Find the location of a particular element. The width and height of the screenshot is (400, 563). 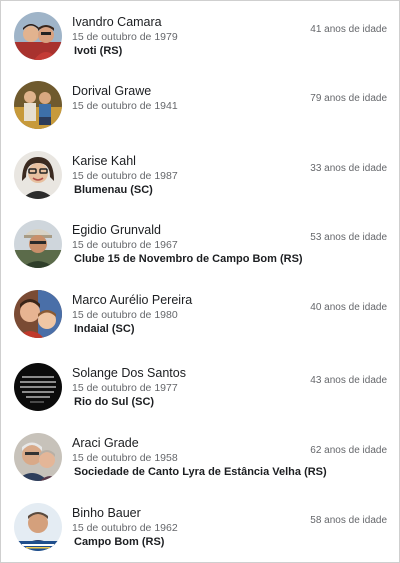

friend-name: Karise Kahl is located at coordinates (104, 161).